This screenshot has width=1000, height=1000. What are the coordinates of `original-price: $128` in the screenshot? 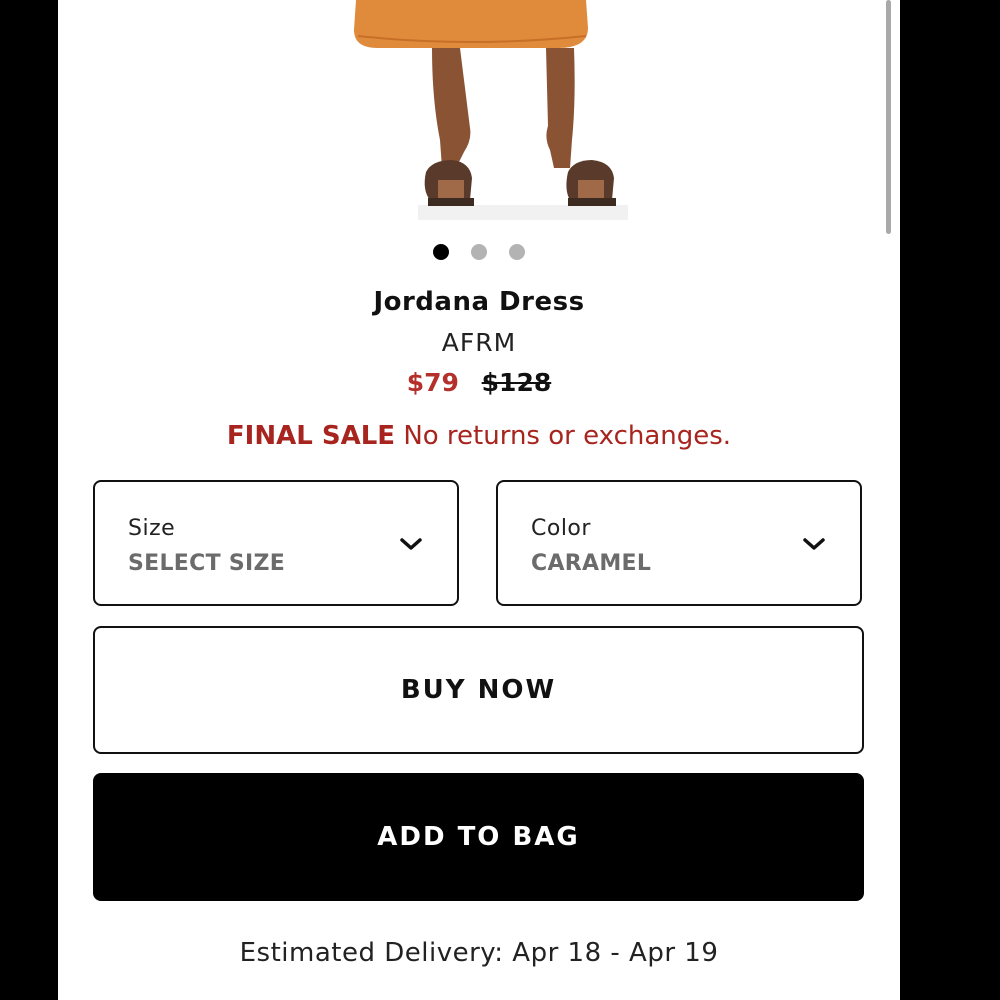 It's located at (516, 382).